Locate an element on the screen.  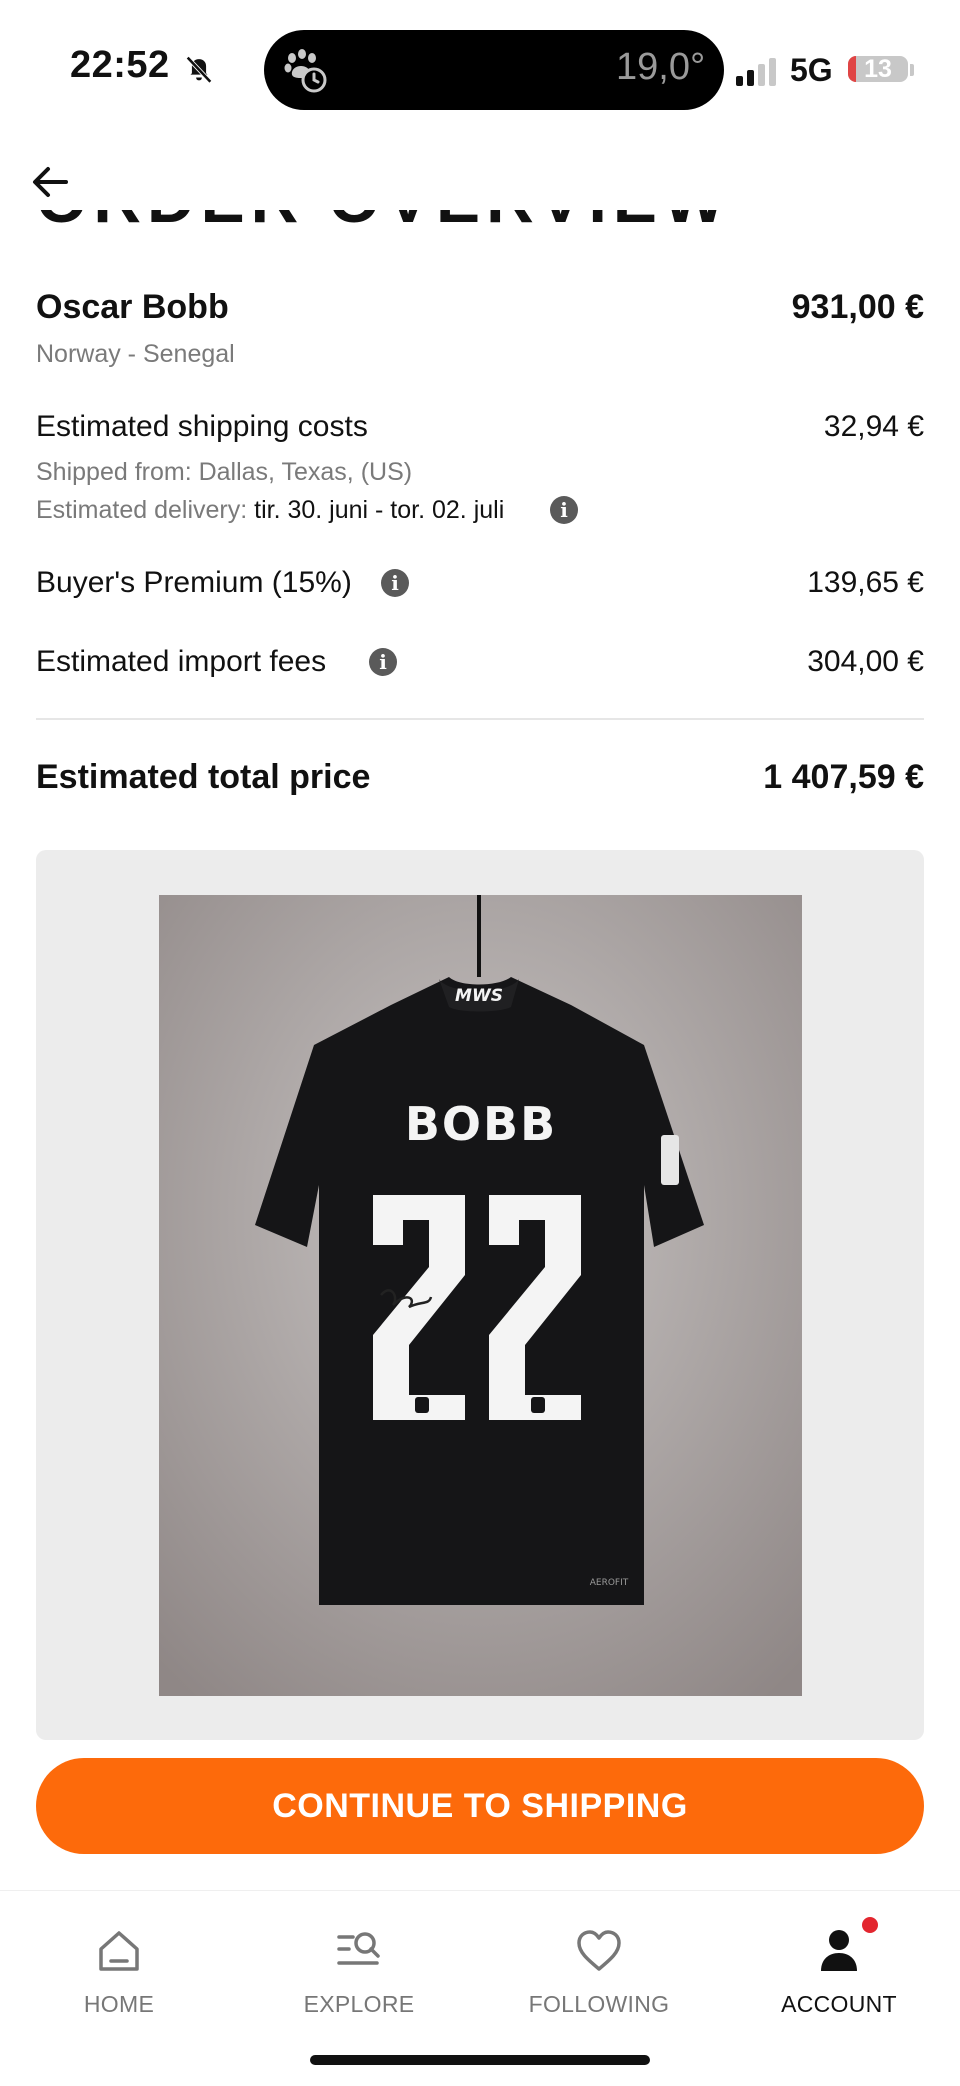
nav-divider is located at coordinates (480, 1890).